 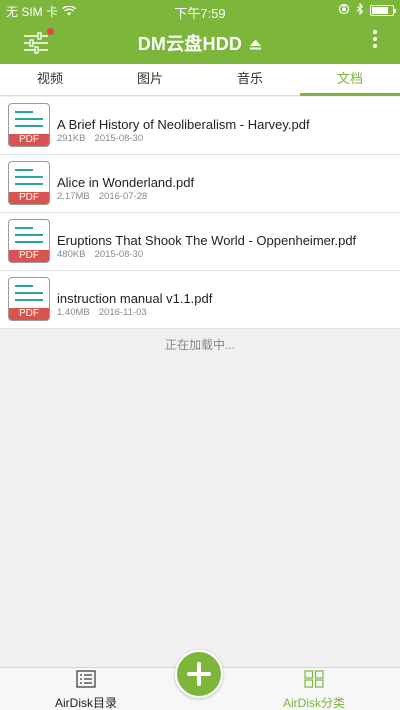 What do you see at coordinates (360, 10) in the screenshot?
I see `bluetooth-icon` at bounding box center [360, 10].